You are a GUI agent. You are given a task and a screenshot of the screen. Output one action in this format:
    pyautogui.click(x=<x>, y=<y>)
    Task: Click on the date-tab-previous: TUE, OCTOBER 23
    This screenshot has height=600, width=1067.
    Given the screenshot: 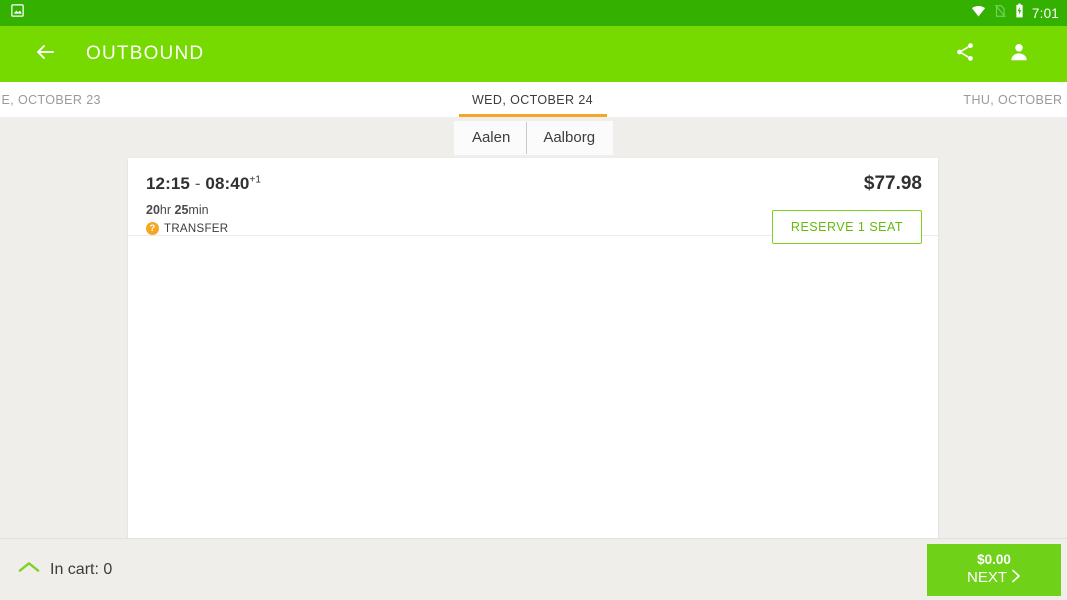 What is the action you would take?
    pyautogui.click(x=175, y=99)
    